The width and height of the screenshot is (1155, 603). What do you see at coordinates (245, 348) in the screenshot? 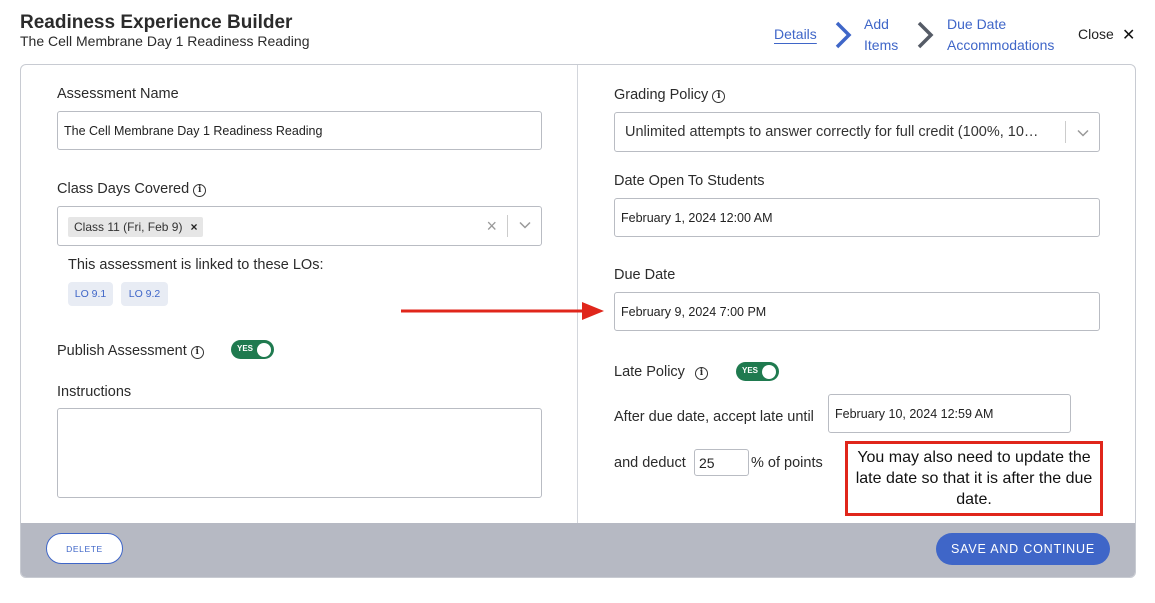
I see `publish-toggle-text: YES` at bounding box center [245, 348].